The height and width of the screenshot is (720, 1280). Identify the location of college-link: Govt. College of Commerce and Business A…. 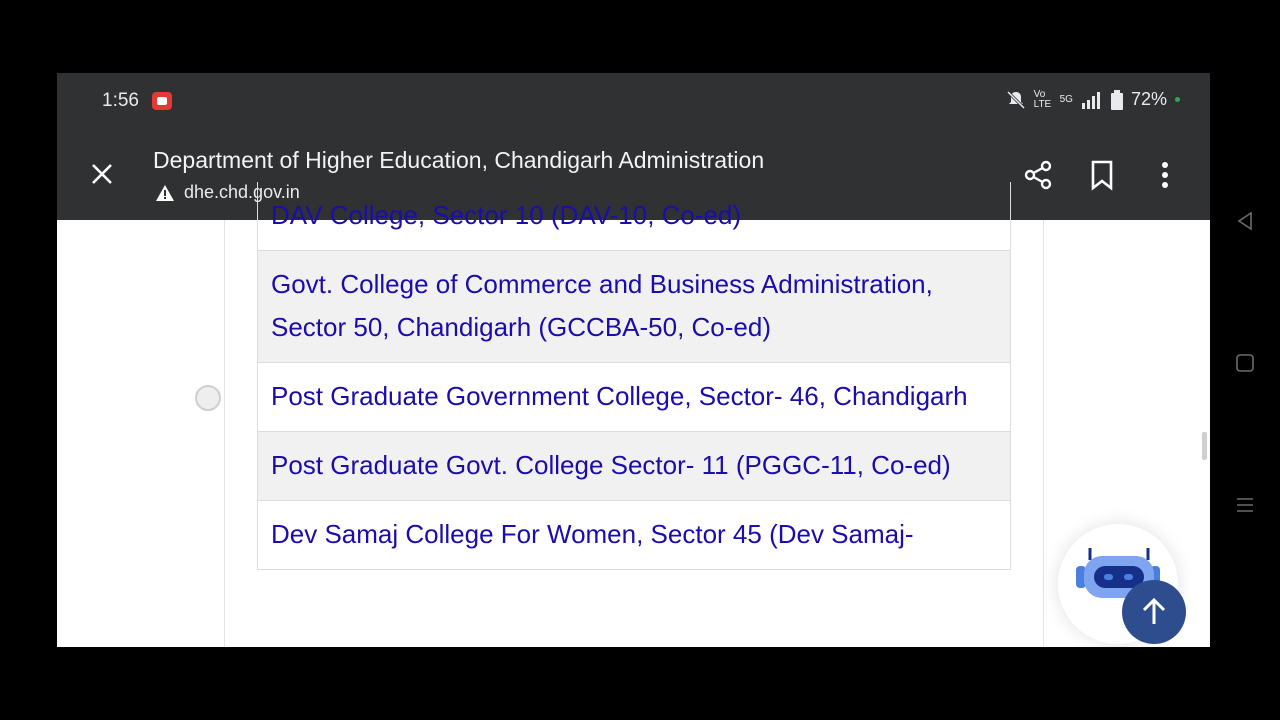
(634, 307).